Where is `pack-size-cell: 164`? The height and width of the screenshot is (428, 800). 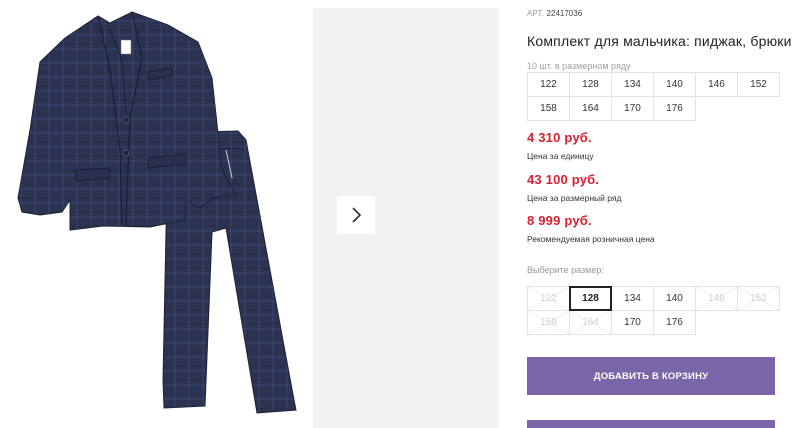 pack-size-cell: 164 is located at coordinates (590, 108).